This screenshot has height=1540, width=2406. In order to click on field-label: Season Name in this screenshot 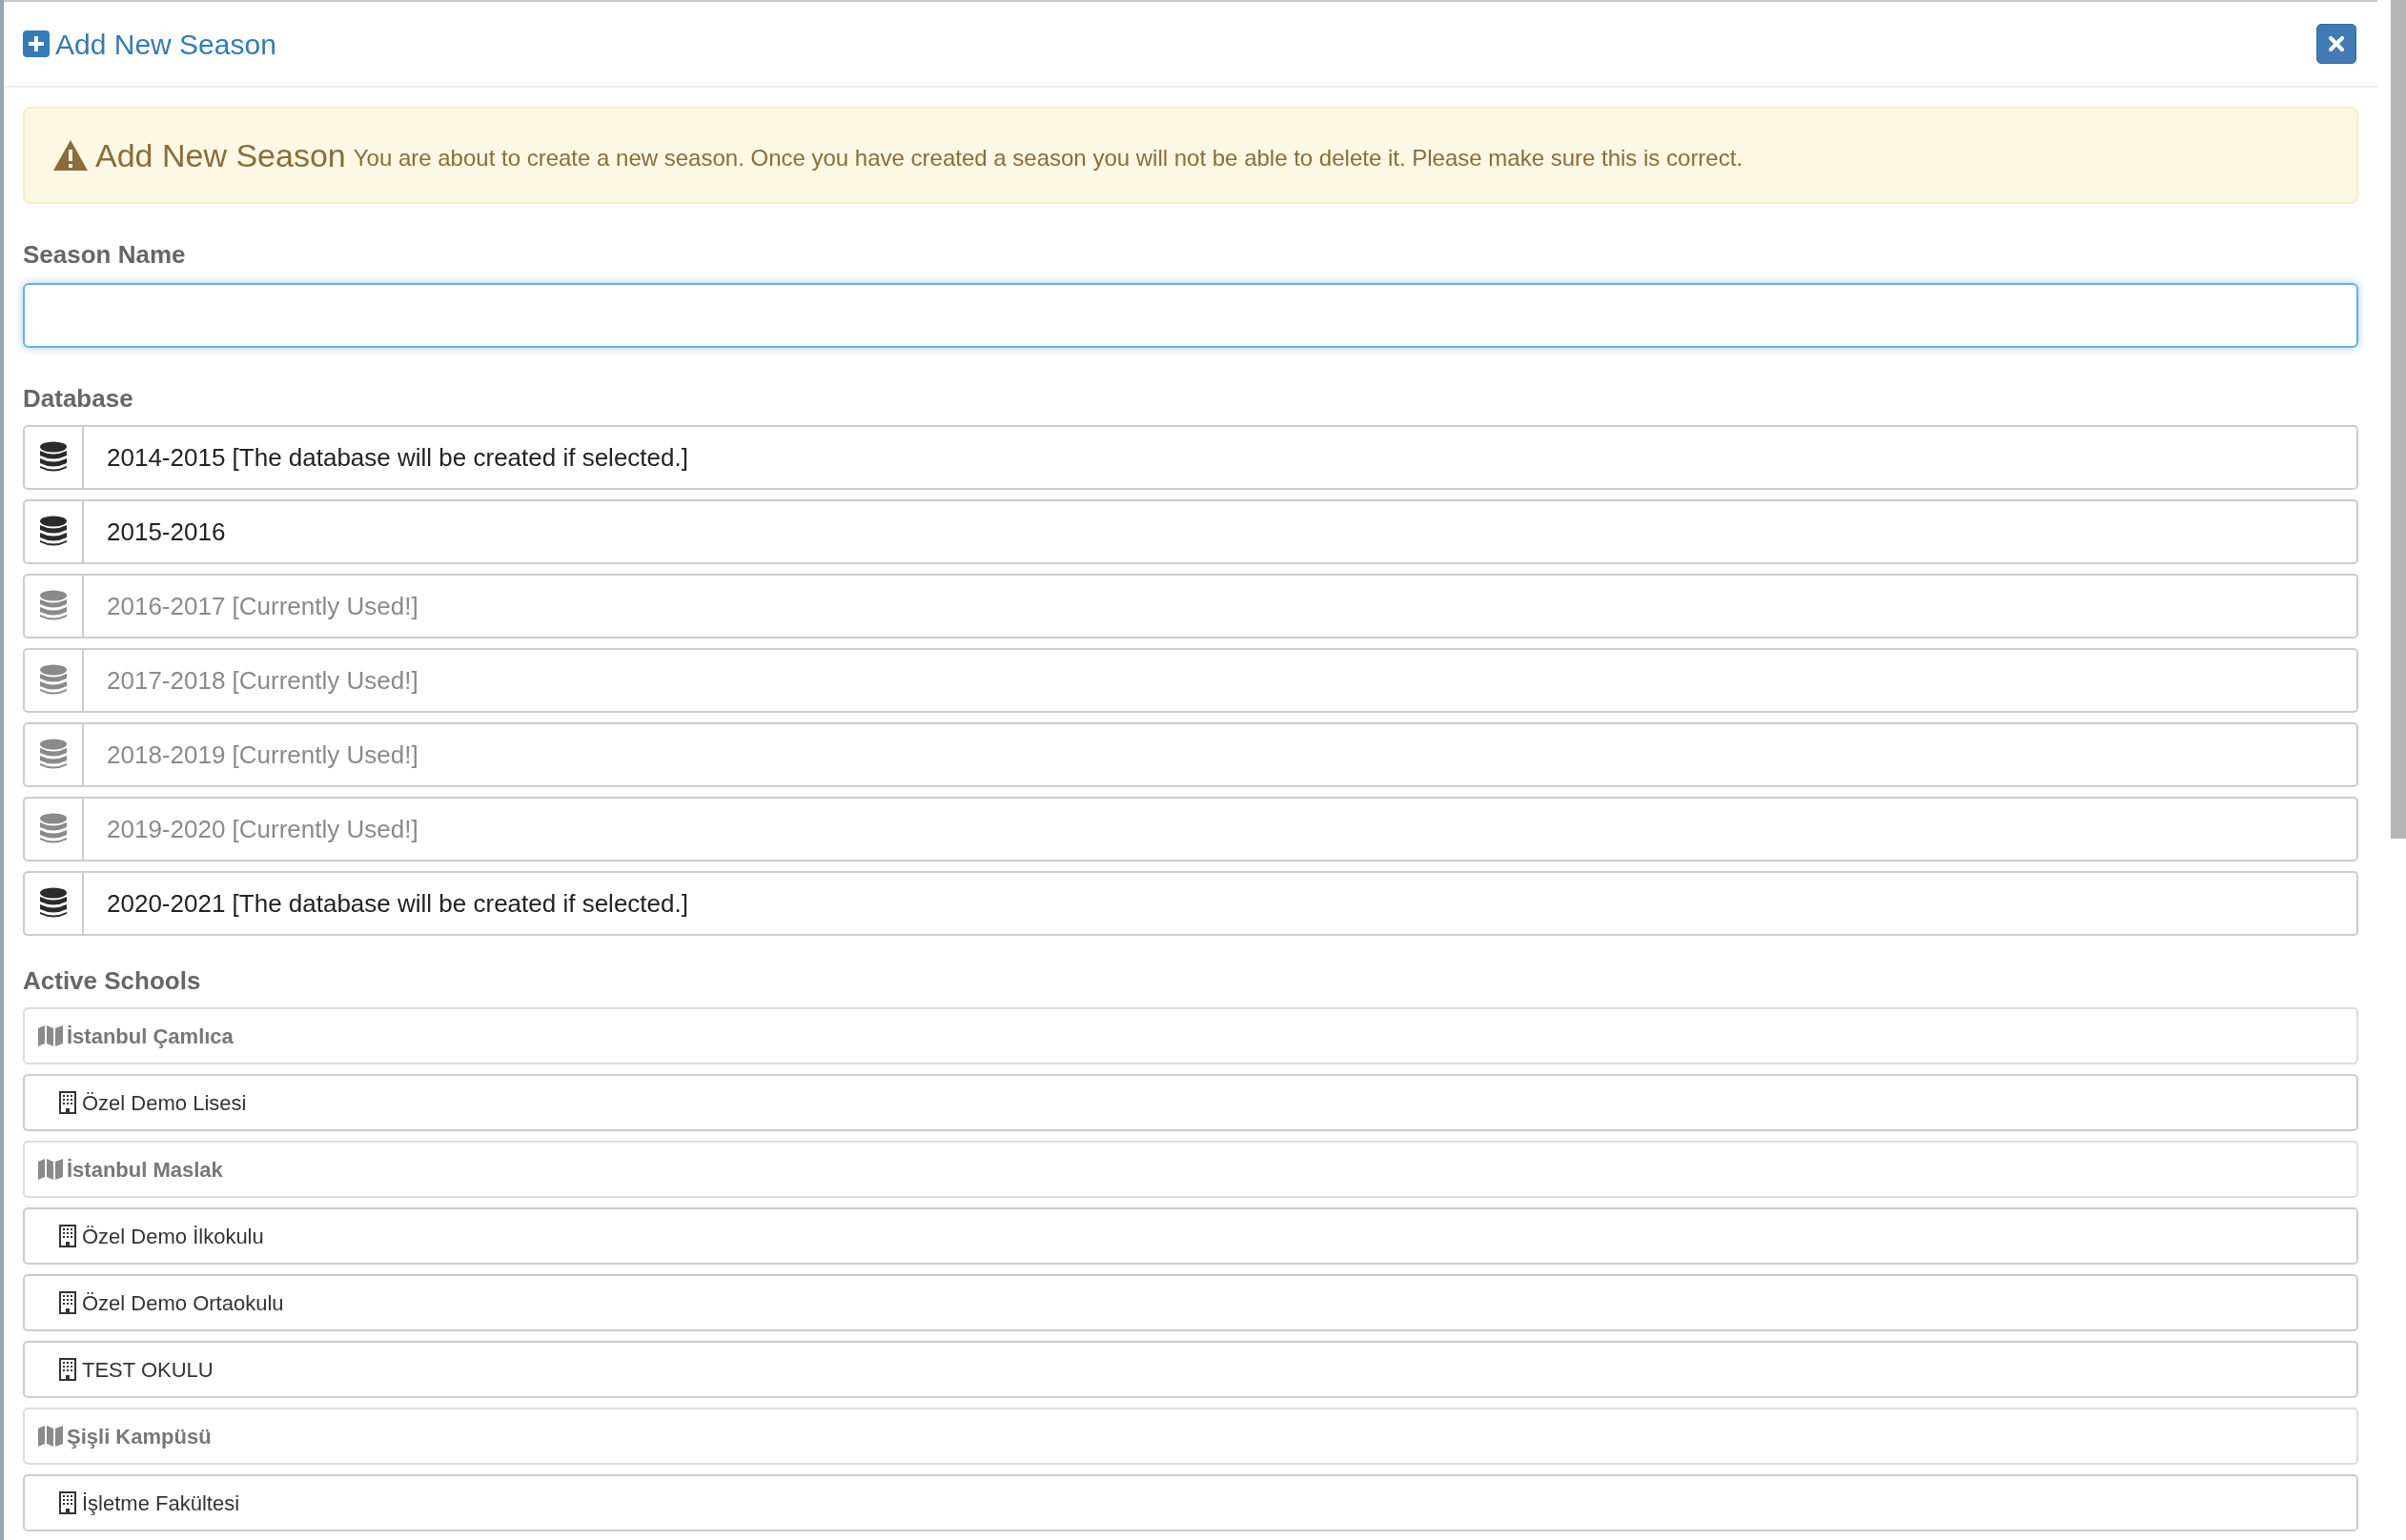, I will do `click(104, 255)`.